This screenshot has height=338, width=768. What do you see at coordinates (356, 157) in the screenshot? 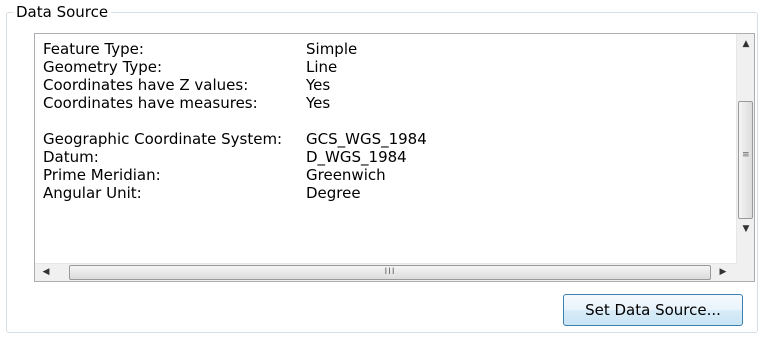
I see `property-value: D_WGS_1984` at bounding box center [356, 157].